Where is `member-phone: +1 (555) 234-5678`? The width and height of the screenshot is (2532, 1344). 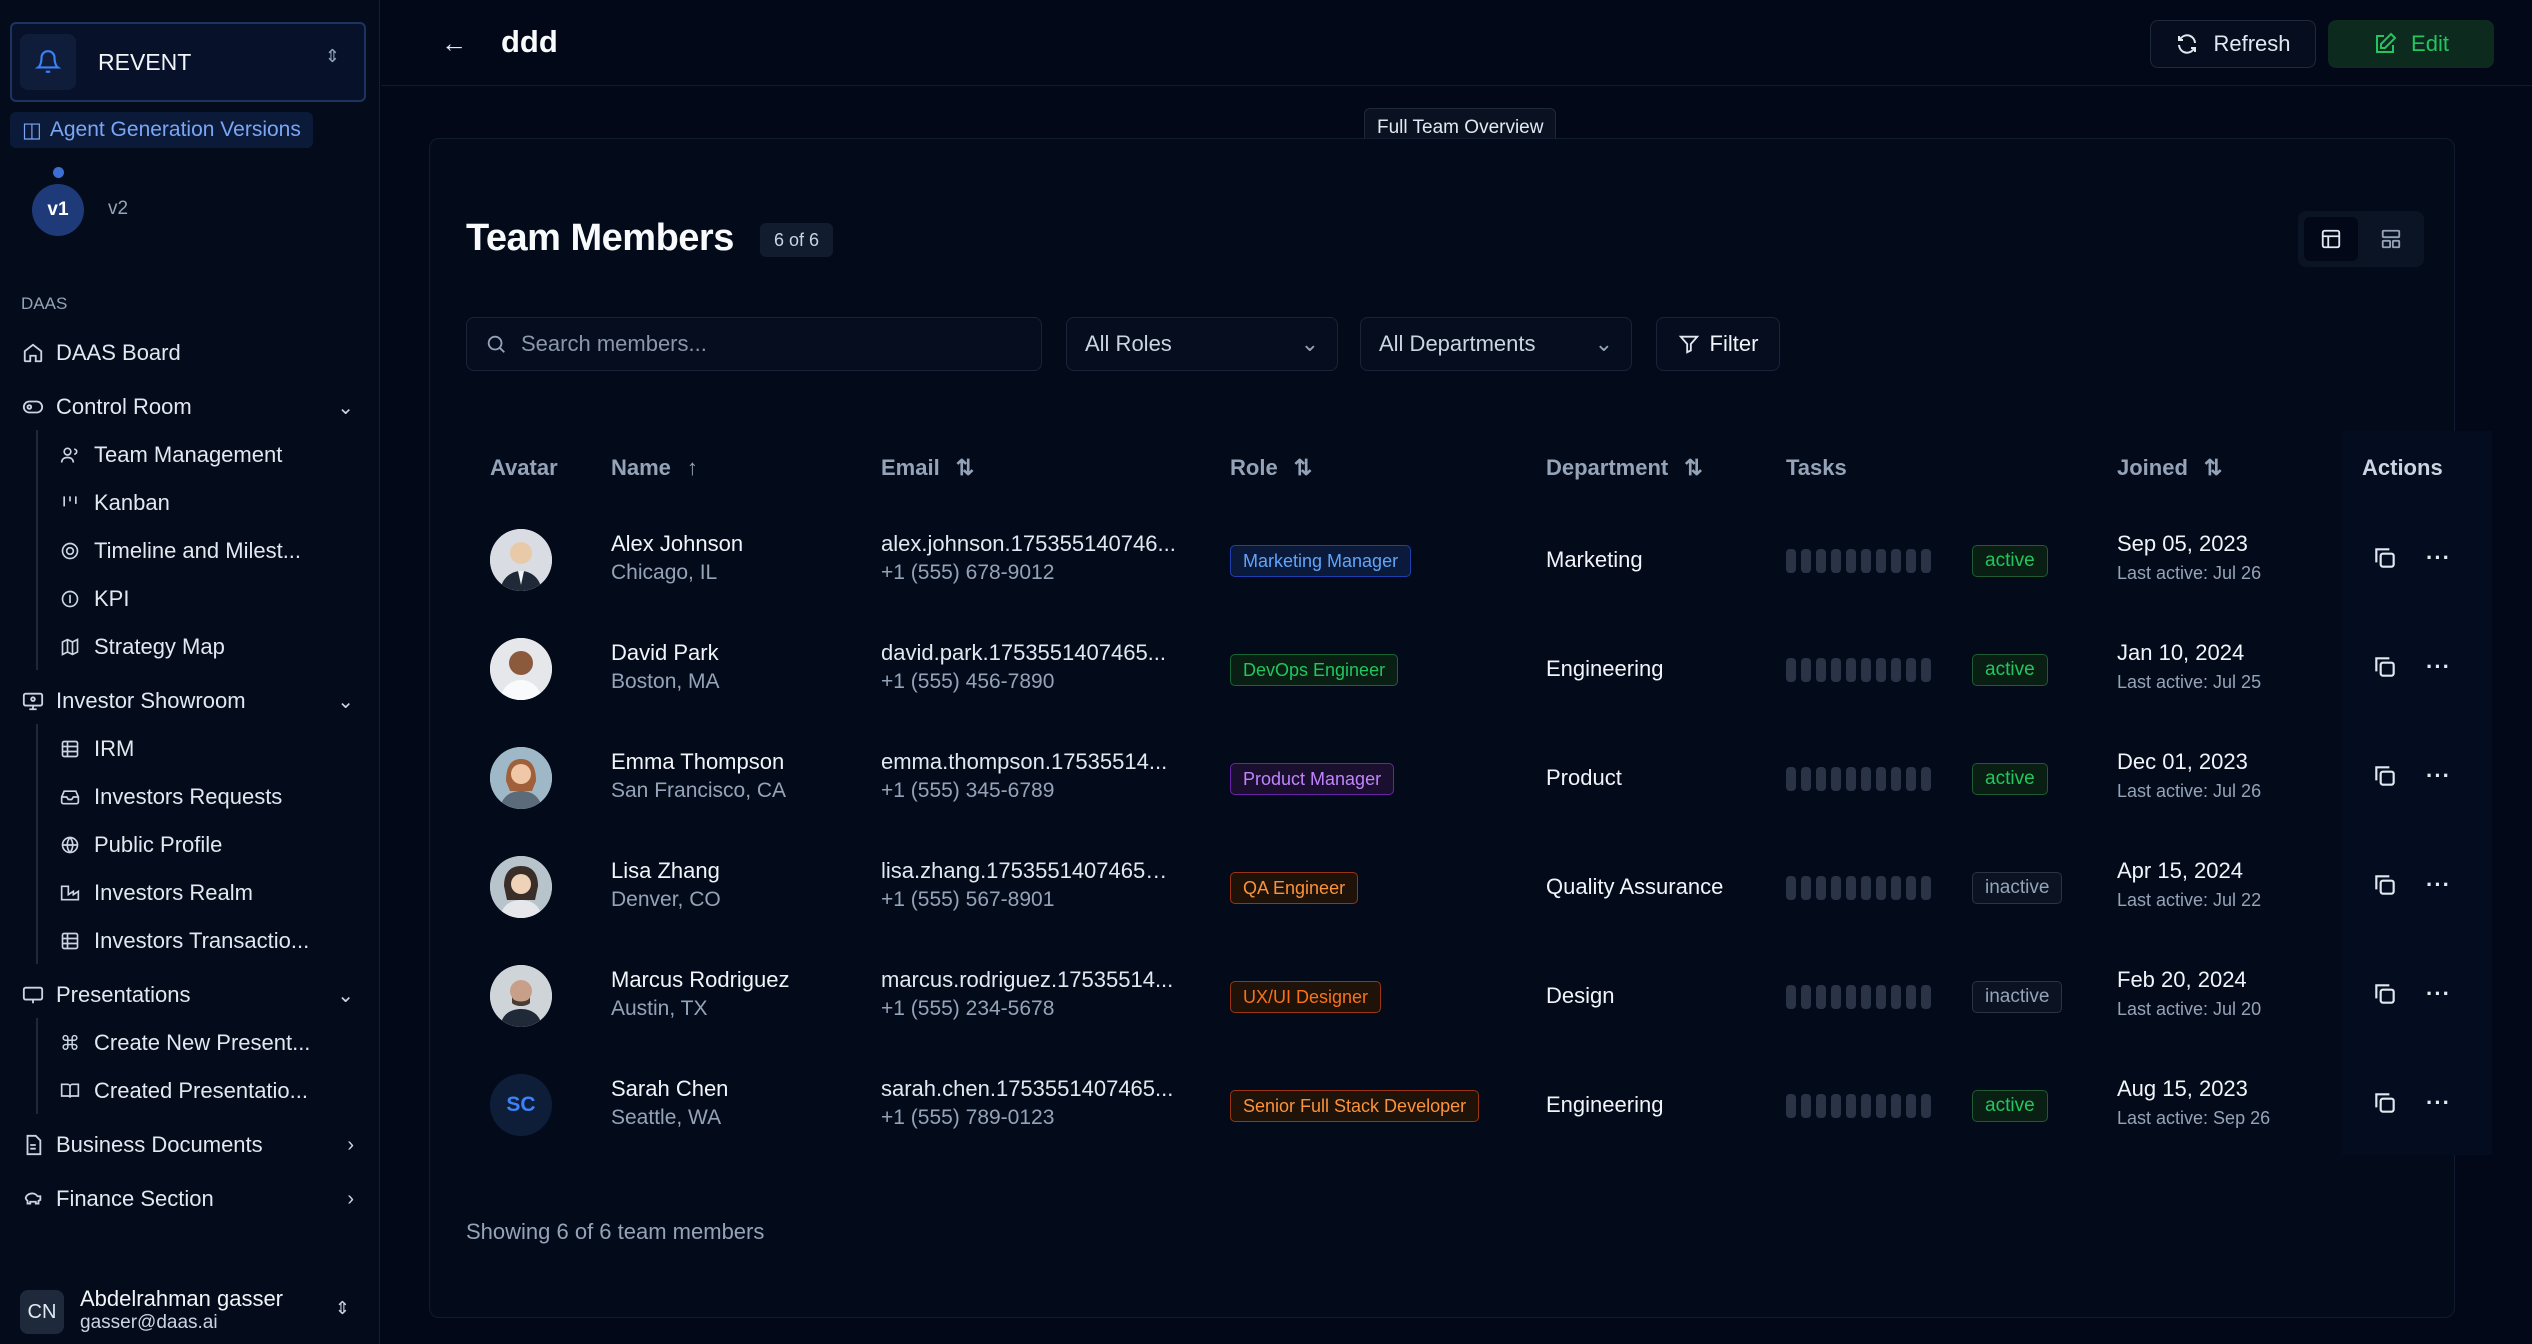 member-phone: +1 (555) 234-5678 is located at coordinates (968, 1008).